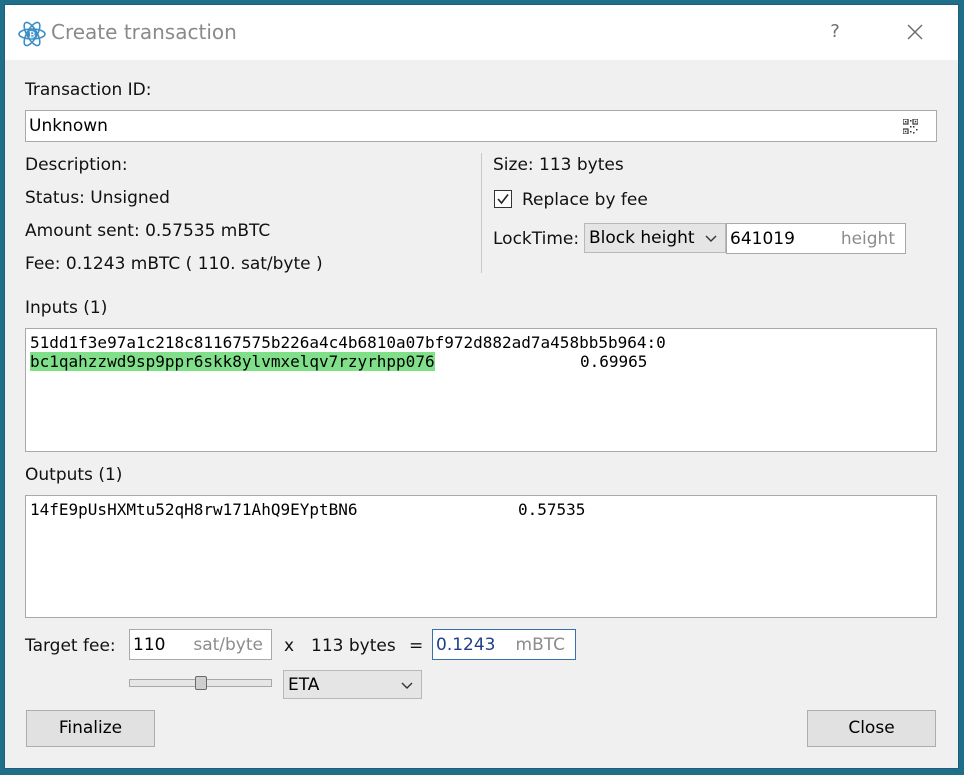 Image resolution: width=964 pixels, height=775 pixels. Describe the element at coordinates (90, 728) in the screenshot. I see `finalize-button: Finalize` at that location.